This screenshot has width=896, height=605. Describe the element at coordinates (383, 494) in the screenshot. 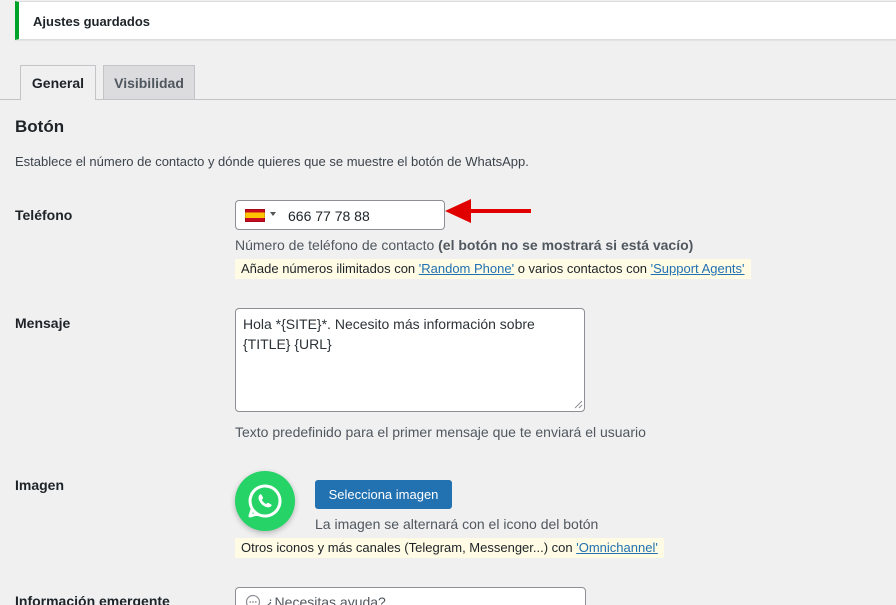

I see `select-image-button: Selecciona imagen` at that location.